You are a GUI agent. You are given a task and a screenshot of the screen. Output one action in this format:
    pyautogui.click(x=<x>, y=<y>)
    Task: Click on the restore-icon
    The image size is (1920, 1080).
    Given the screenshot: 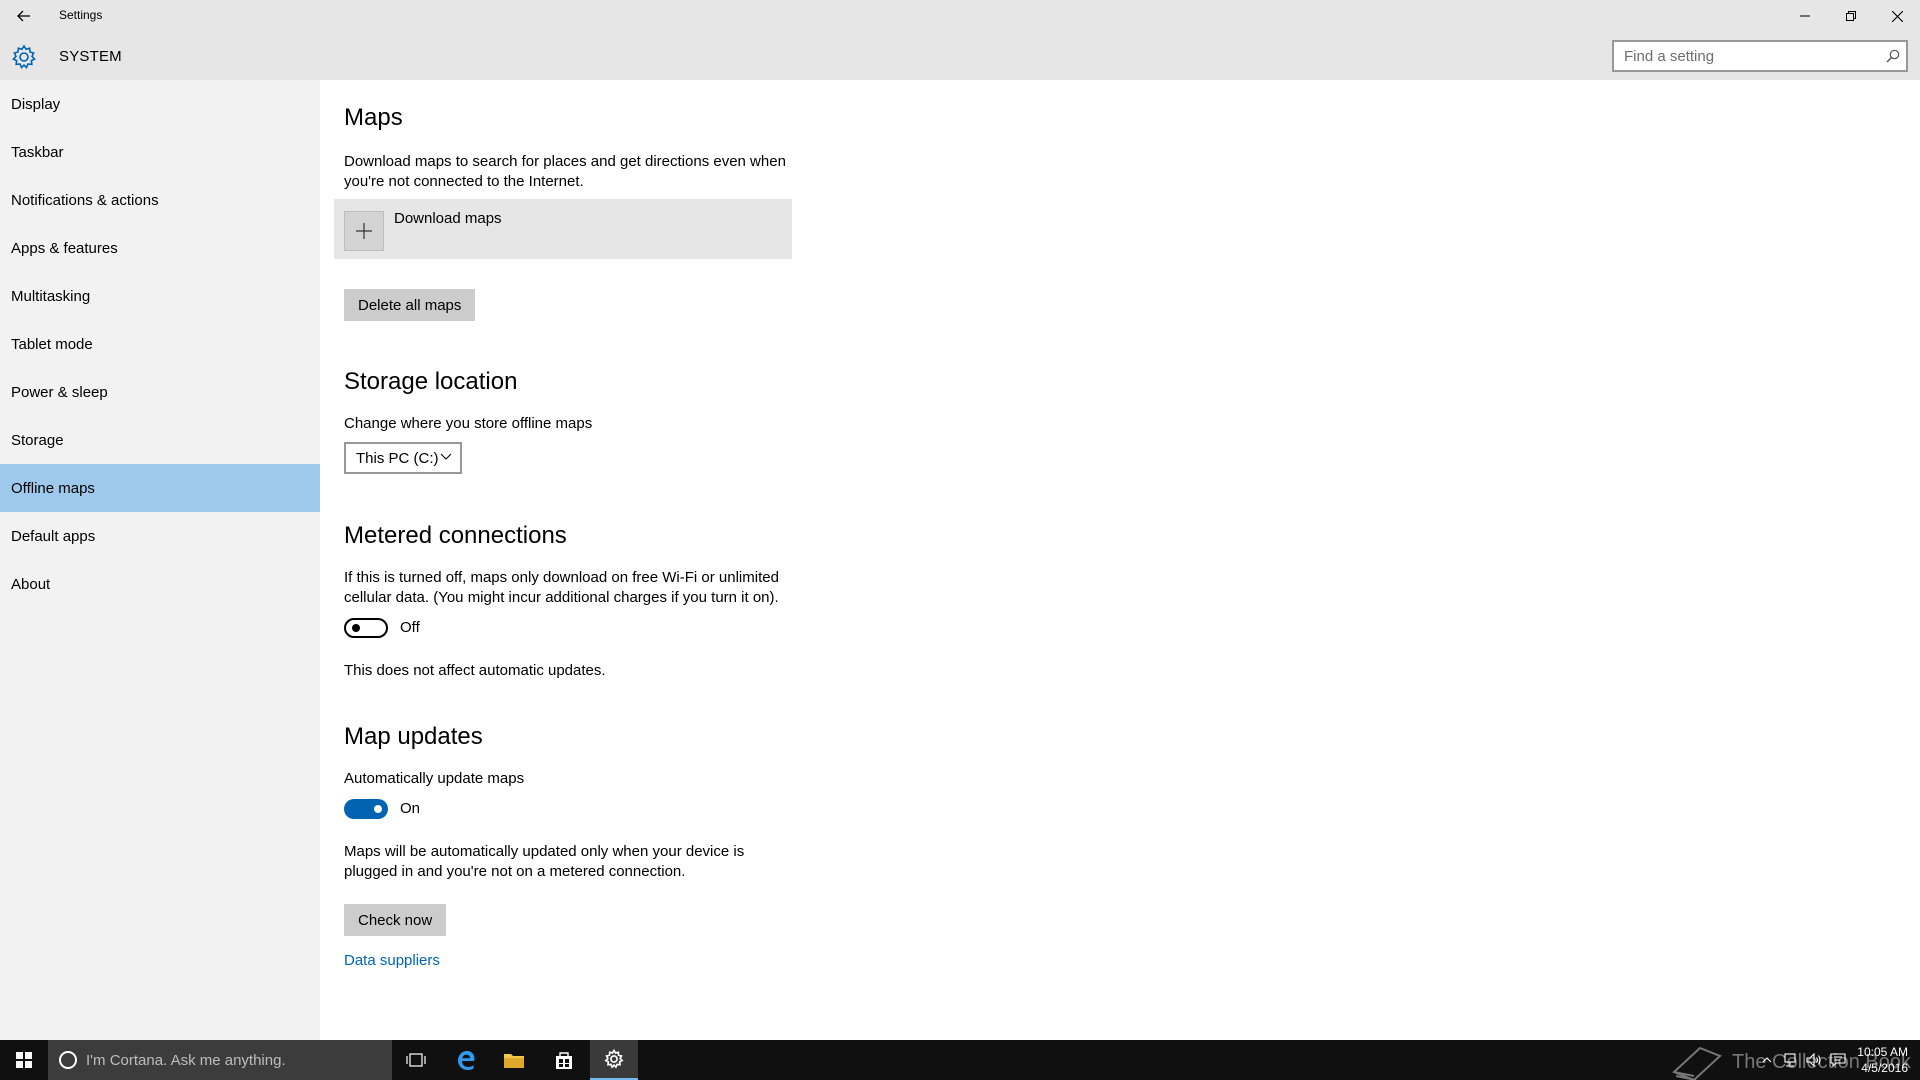 What is the action you would take?
    pyautogui.click(x=1851, y=16)
    